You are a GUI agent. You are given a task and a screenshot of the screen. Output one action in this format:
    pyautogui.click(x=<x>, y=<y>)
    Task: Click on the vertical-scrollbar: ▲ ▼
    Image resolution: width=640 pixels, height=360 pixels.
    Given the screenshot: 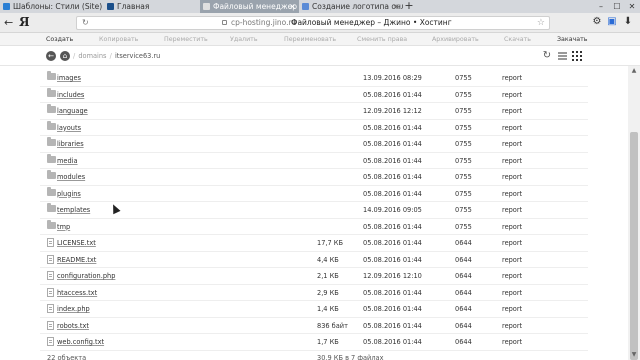 What is the action you would take?
    pyautogui.click(x=634, y=213)
    